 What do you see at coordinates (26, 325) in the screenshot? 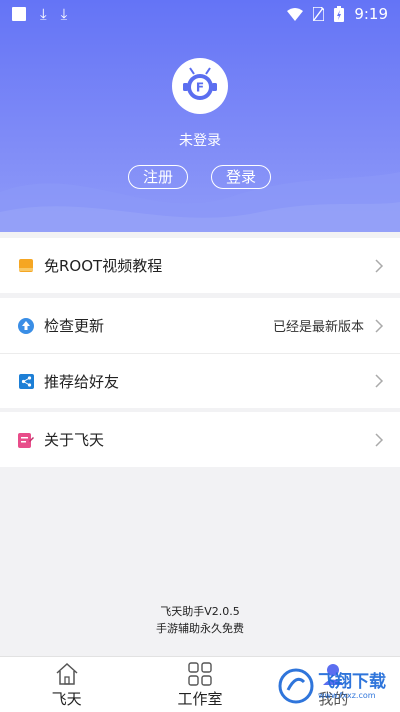
I see `upload-arrow-icon` at bounding box center [26, 325].